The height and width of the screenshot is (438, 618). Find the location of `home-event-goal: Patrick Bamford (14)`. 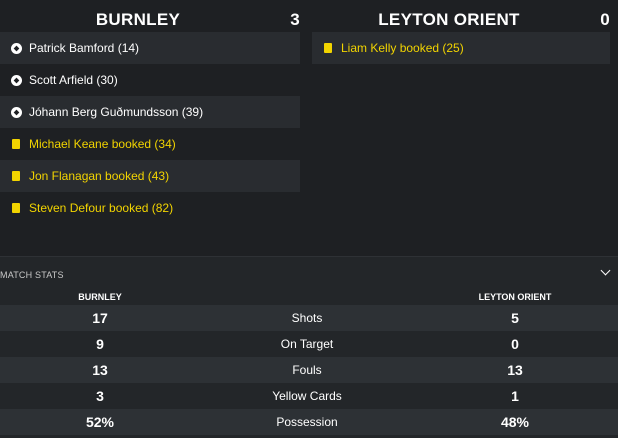

home-event-goal: Patrick Bamford (14) is located at coordinates (150, 48).